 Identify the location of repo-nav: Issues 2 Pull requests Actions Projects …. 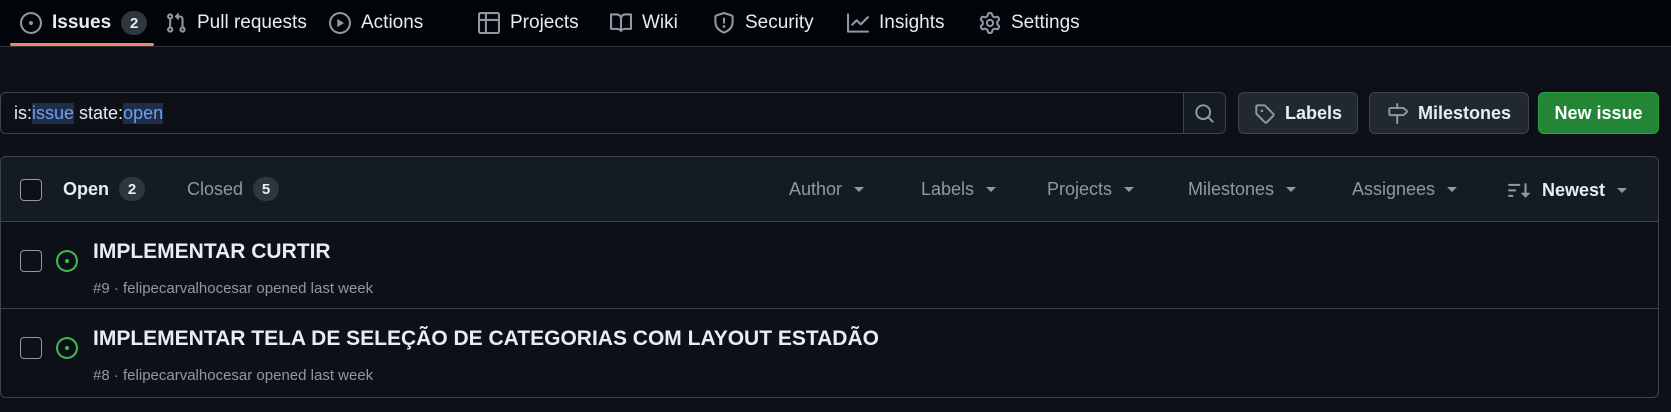
(835, 23).